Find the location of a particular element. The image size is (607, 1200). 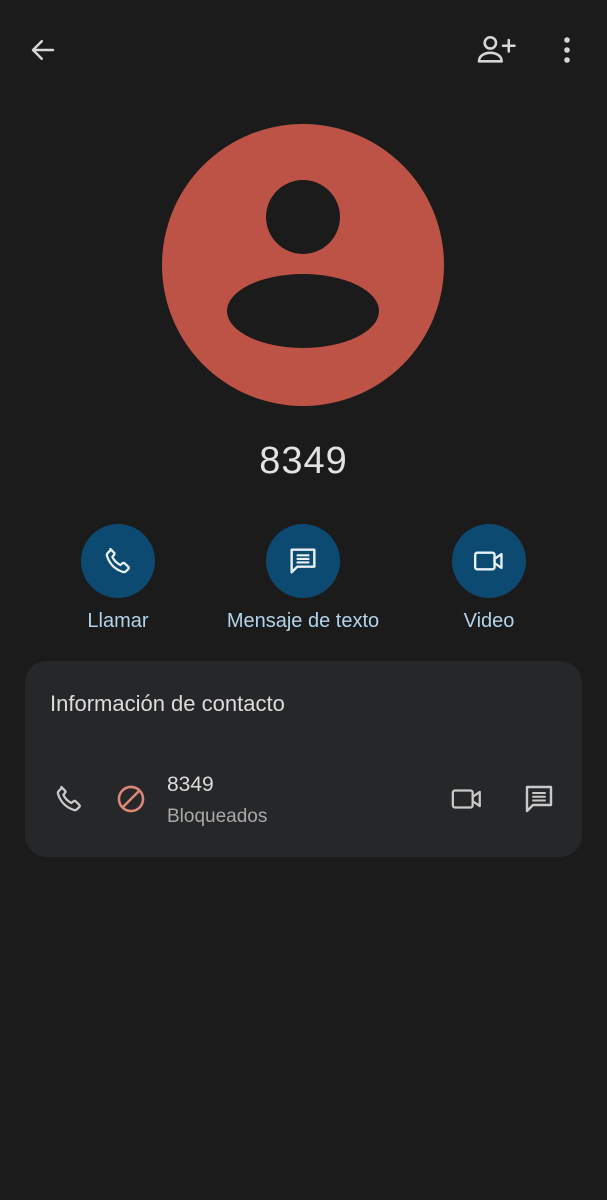

phone-number: 8349 is located at coordinates (190, 785).